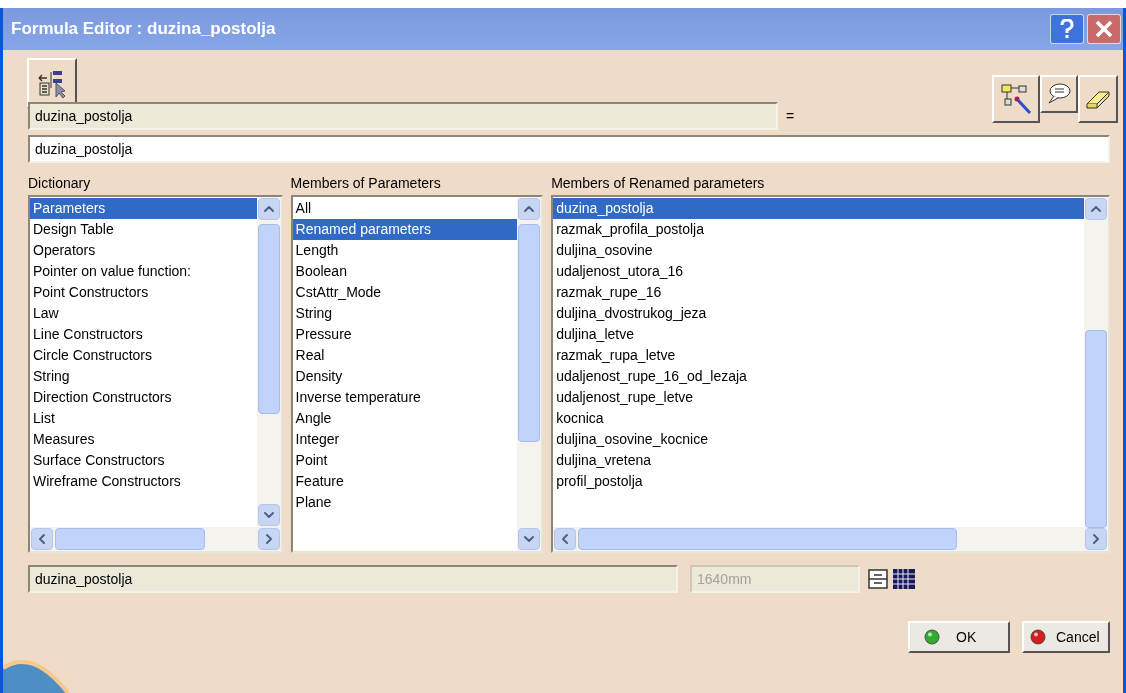  I want to click on list-item: Feature, so click(405, 481).